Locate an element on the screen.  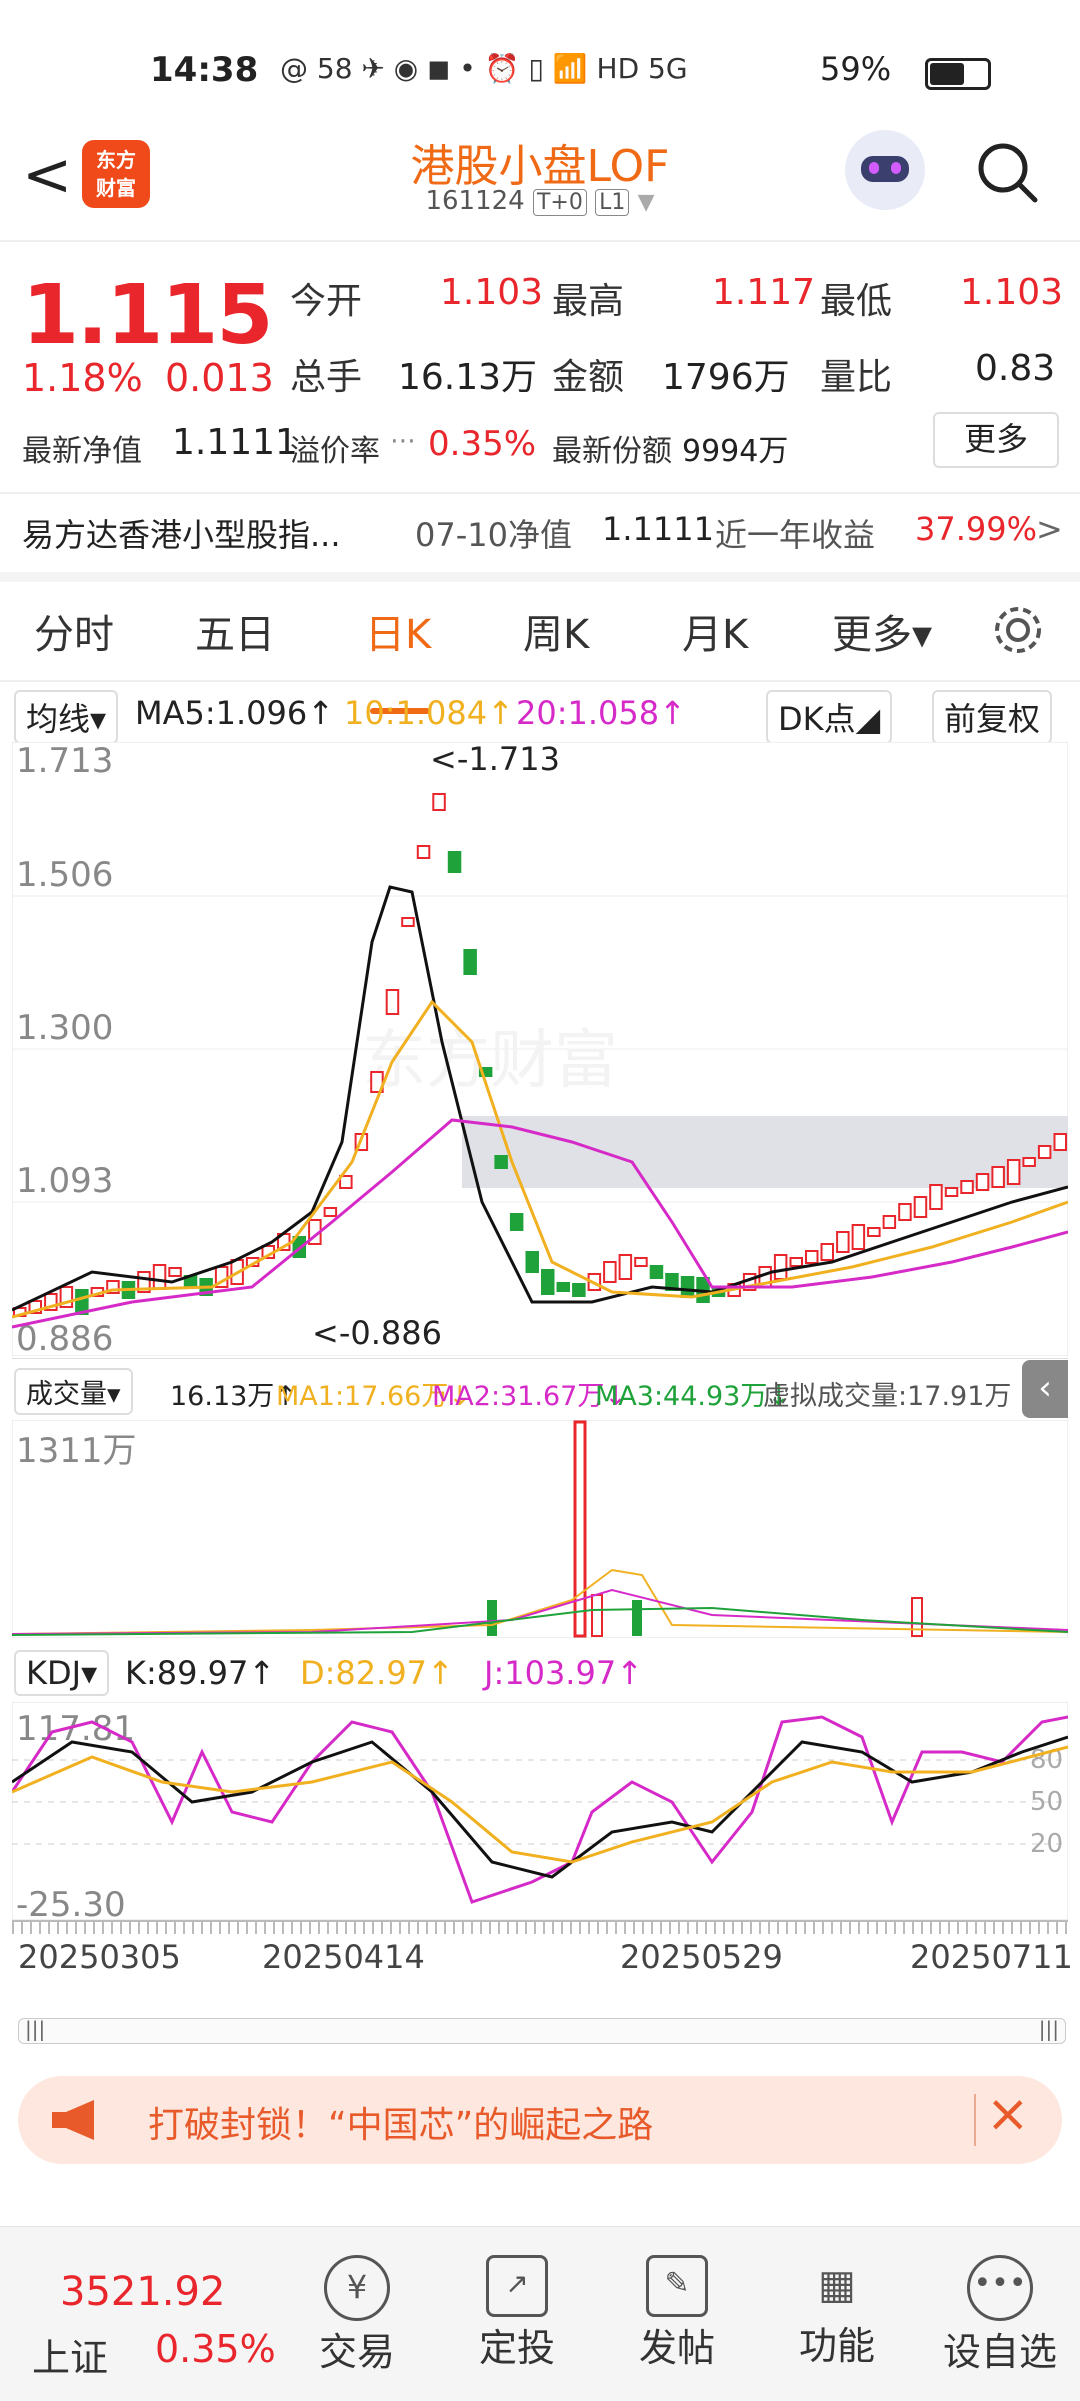
volume-indicator-select: 成交量▾ is located at coordinates (73, 1391).